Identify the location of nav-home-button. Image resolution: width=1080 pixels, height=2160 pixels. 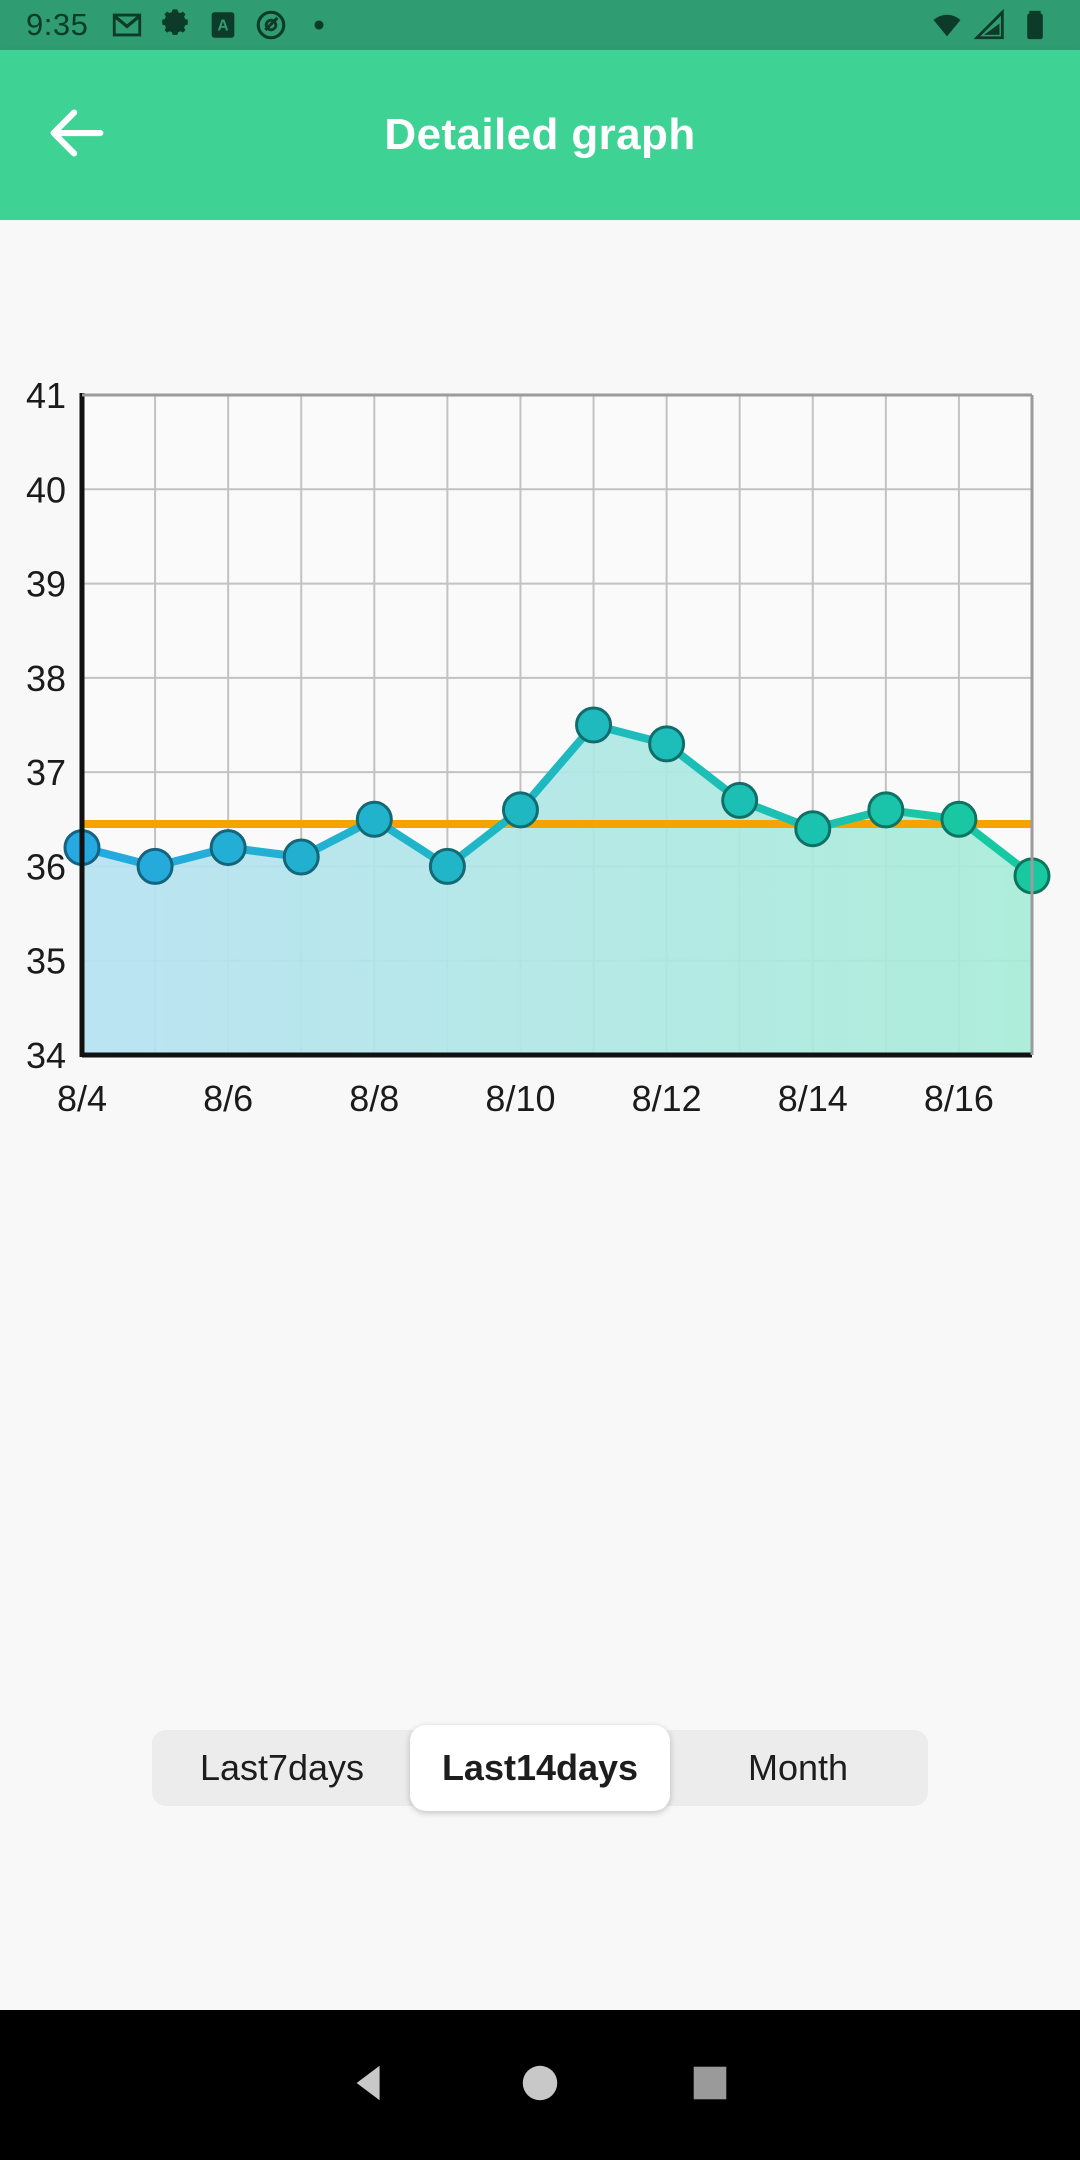
(540, 2085).